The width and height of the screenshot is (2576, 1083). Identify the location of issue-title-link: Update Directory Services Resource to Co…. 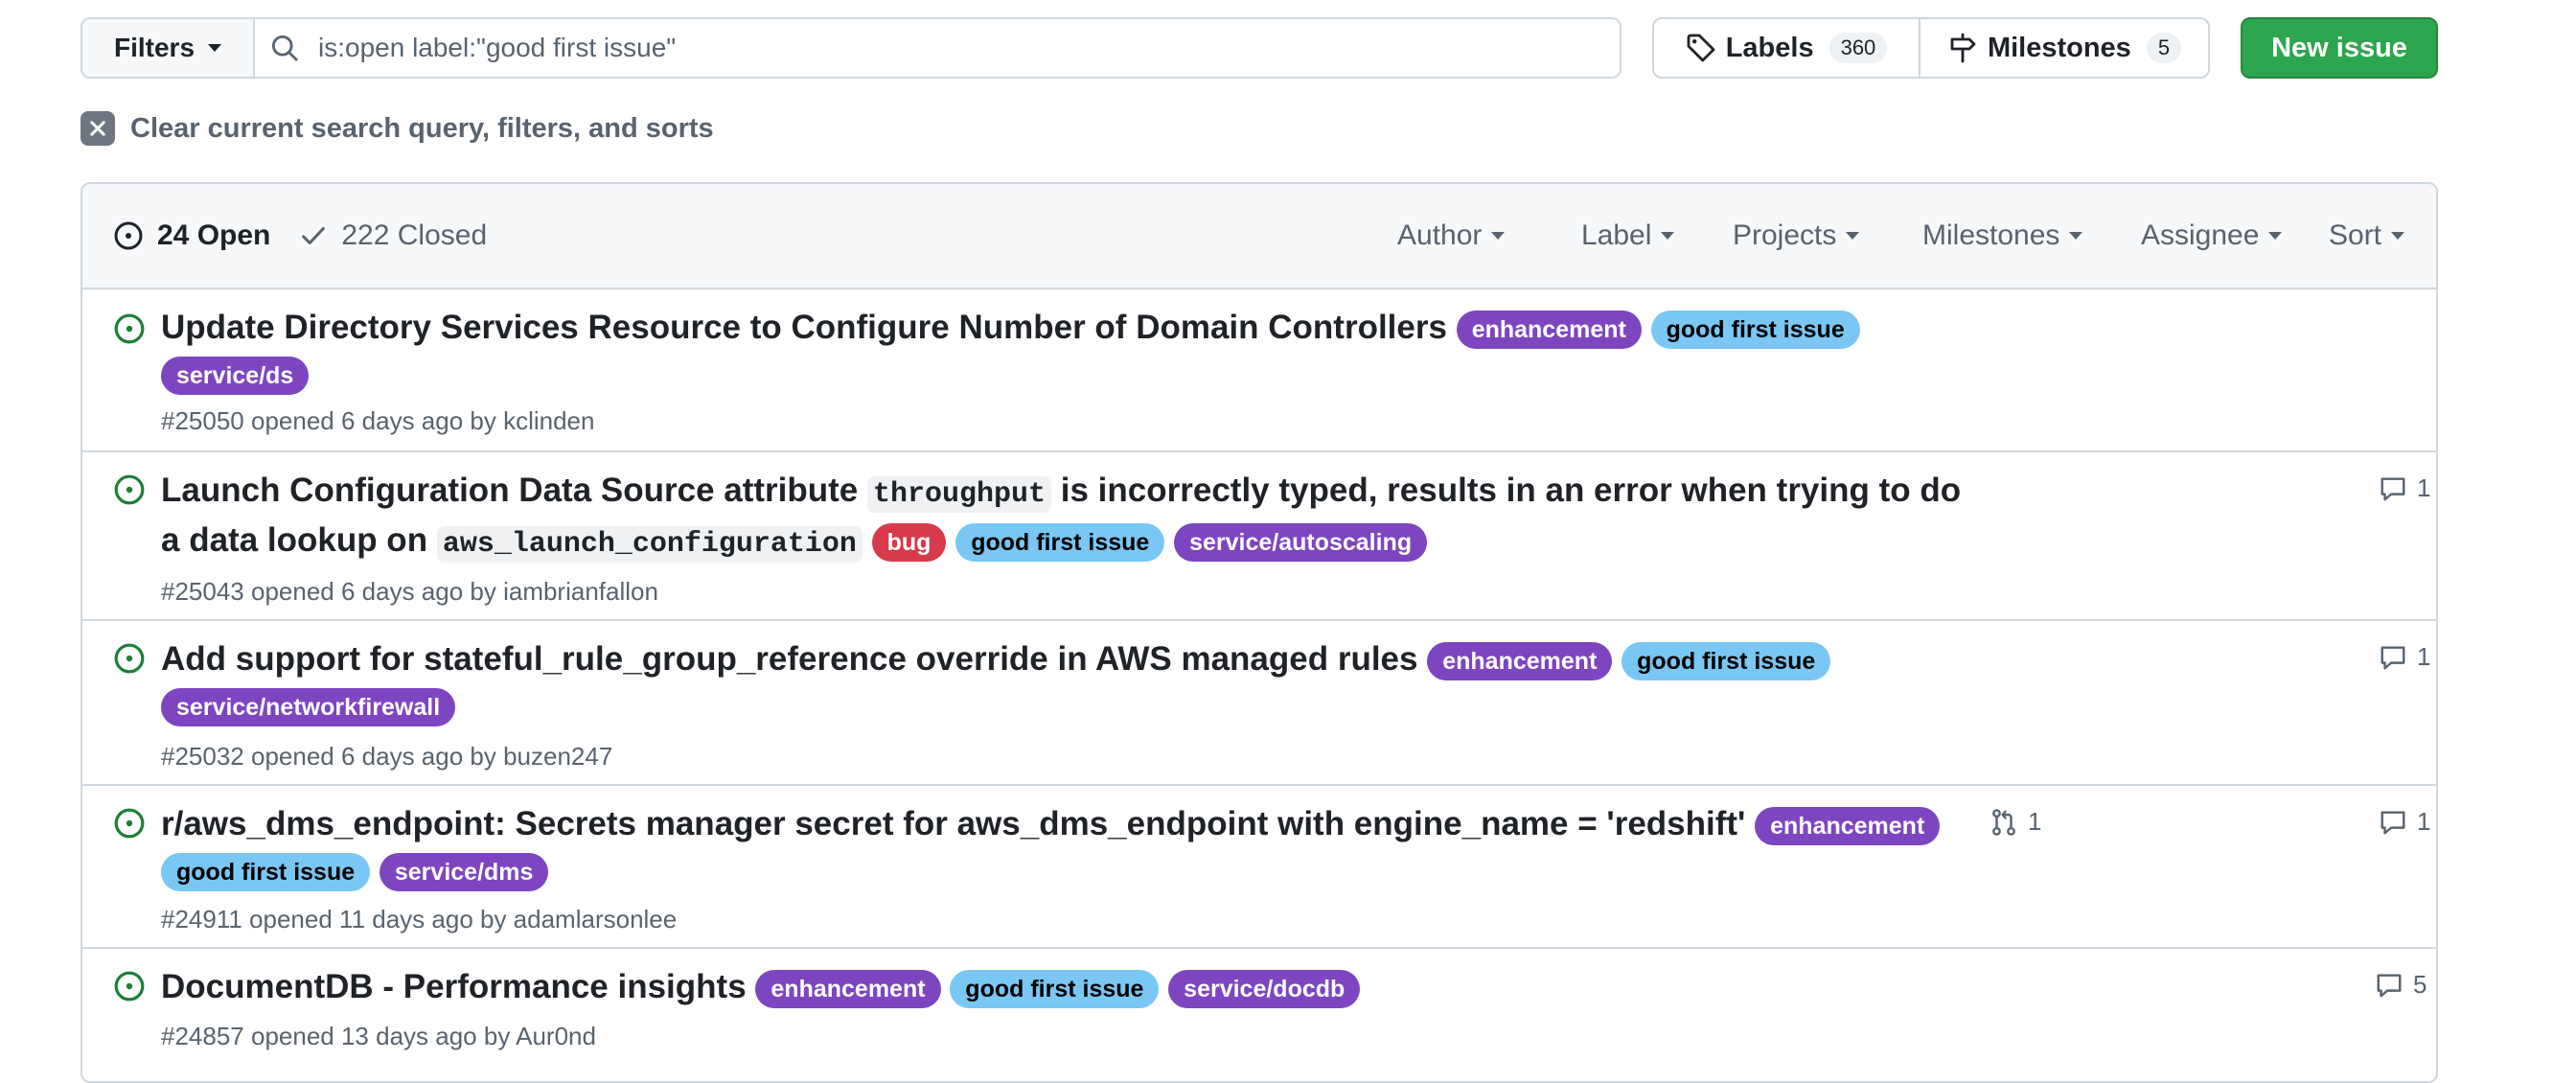
(804, 327).